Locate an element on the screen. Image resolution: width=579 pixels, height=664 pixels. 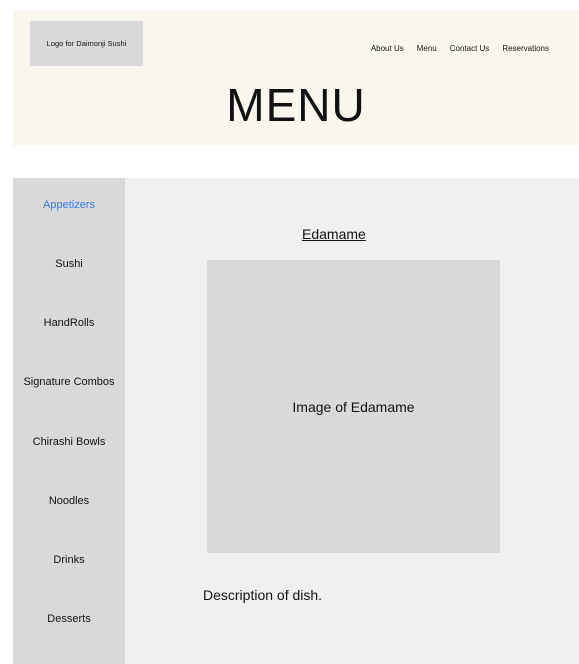
logo-text: Logo for Daimonji Sushi is located at coordinates (86, 43).